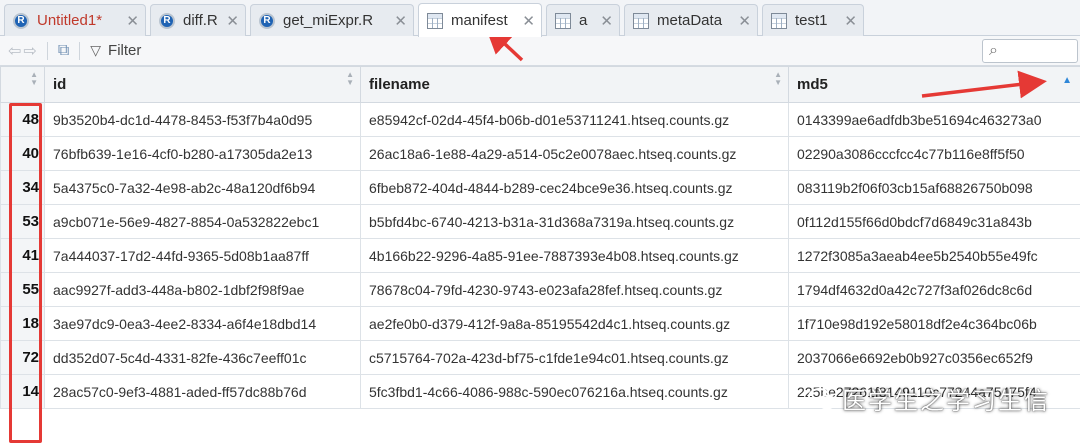 The height and width of the screenshot is (447, 1080). I want to click on id-cell: 7a444037-17d2-44fd-9365-5d08b1aa87ff, so click(202, 255).